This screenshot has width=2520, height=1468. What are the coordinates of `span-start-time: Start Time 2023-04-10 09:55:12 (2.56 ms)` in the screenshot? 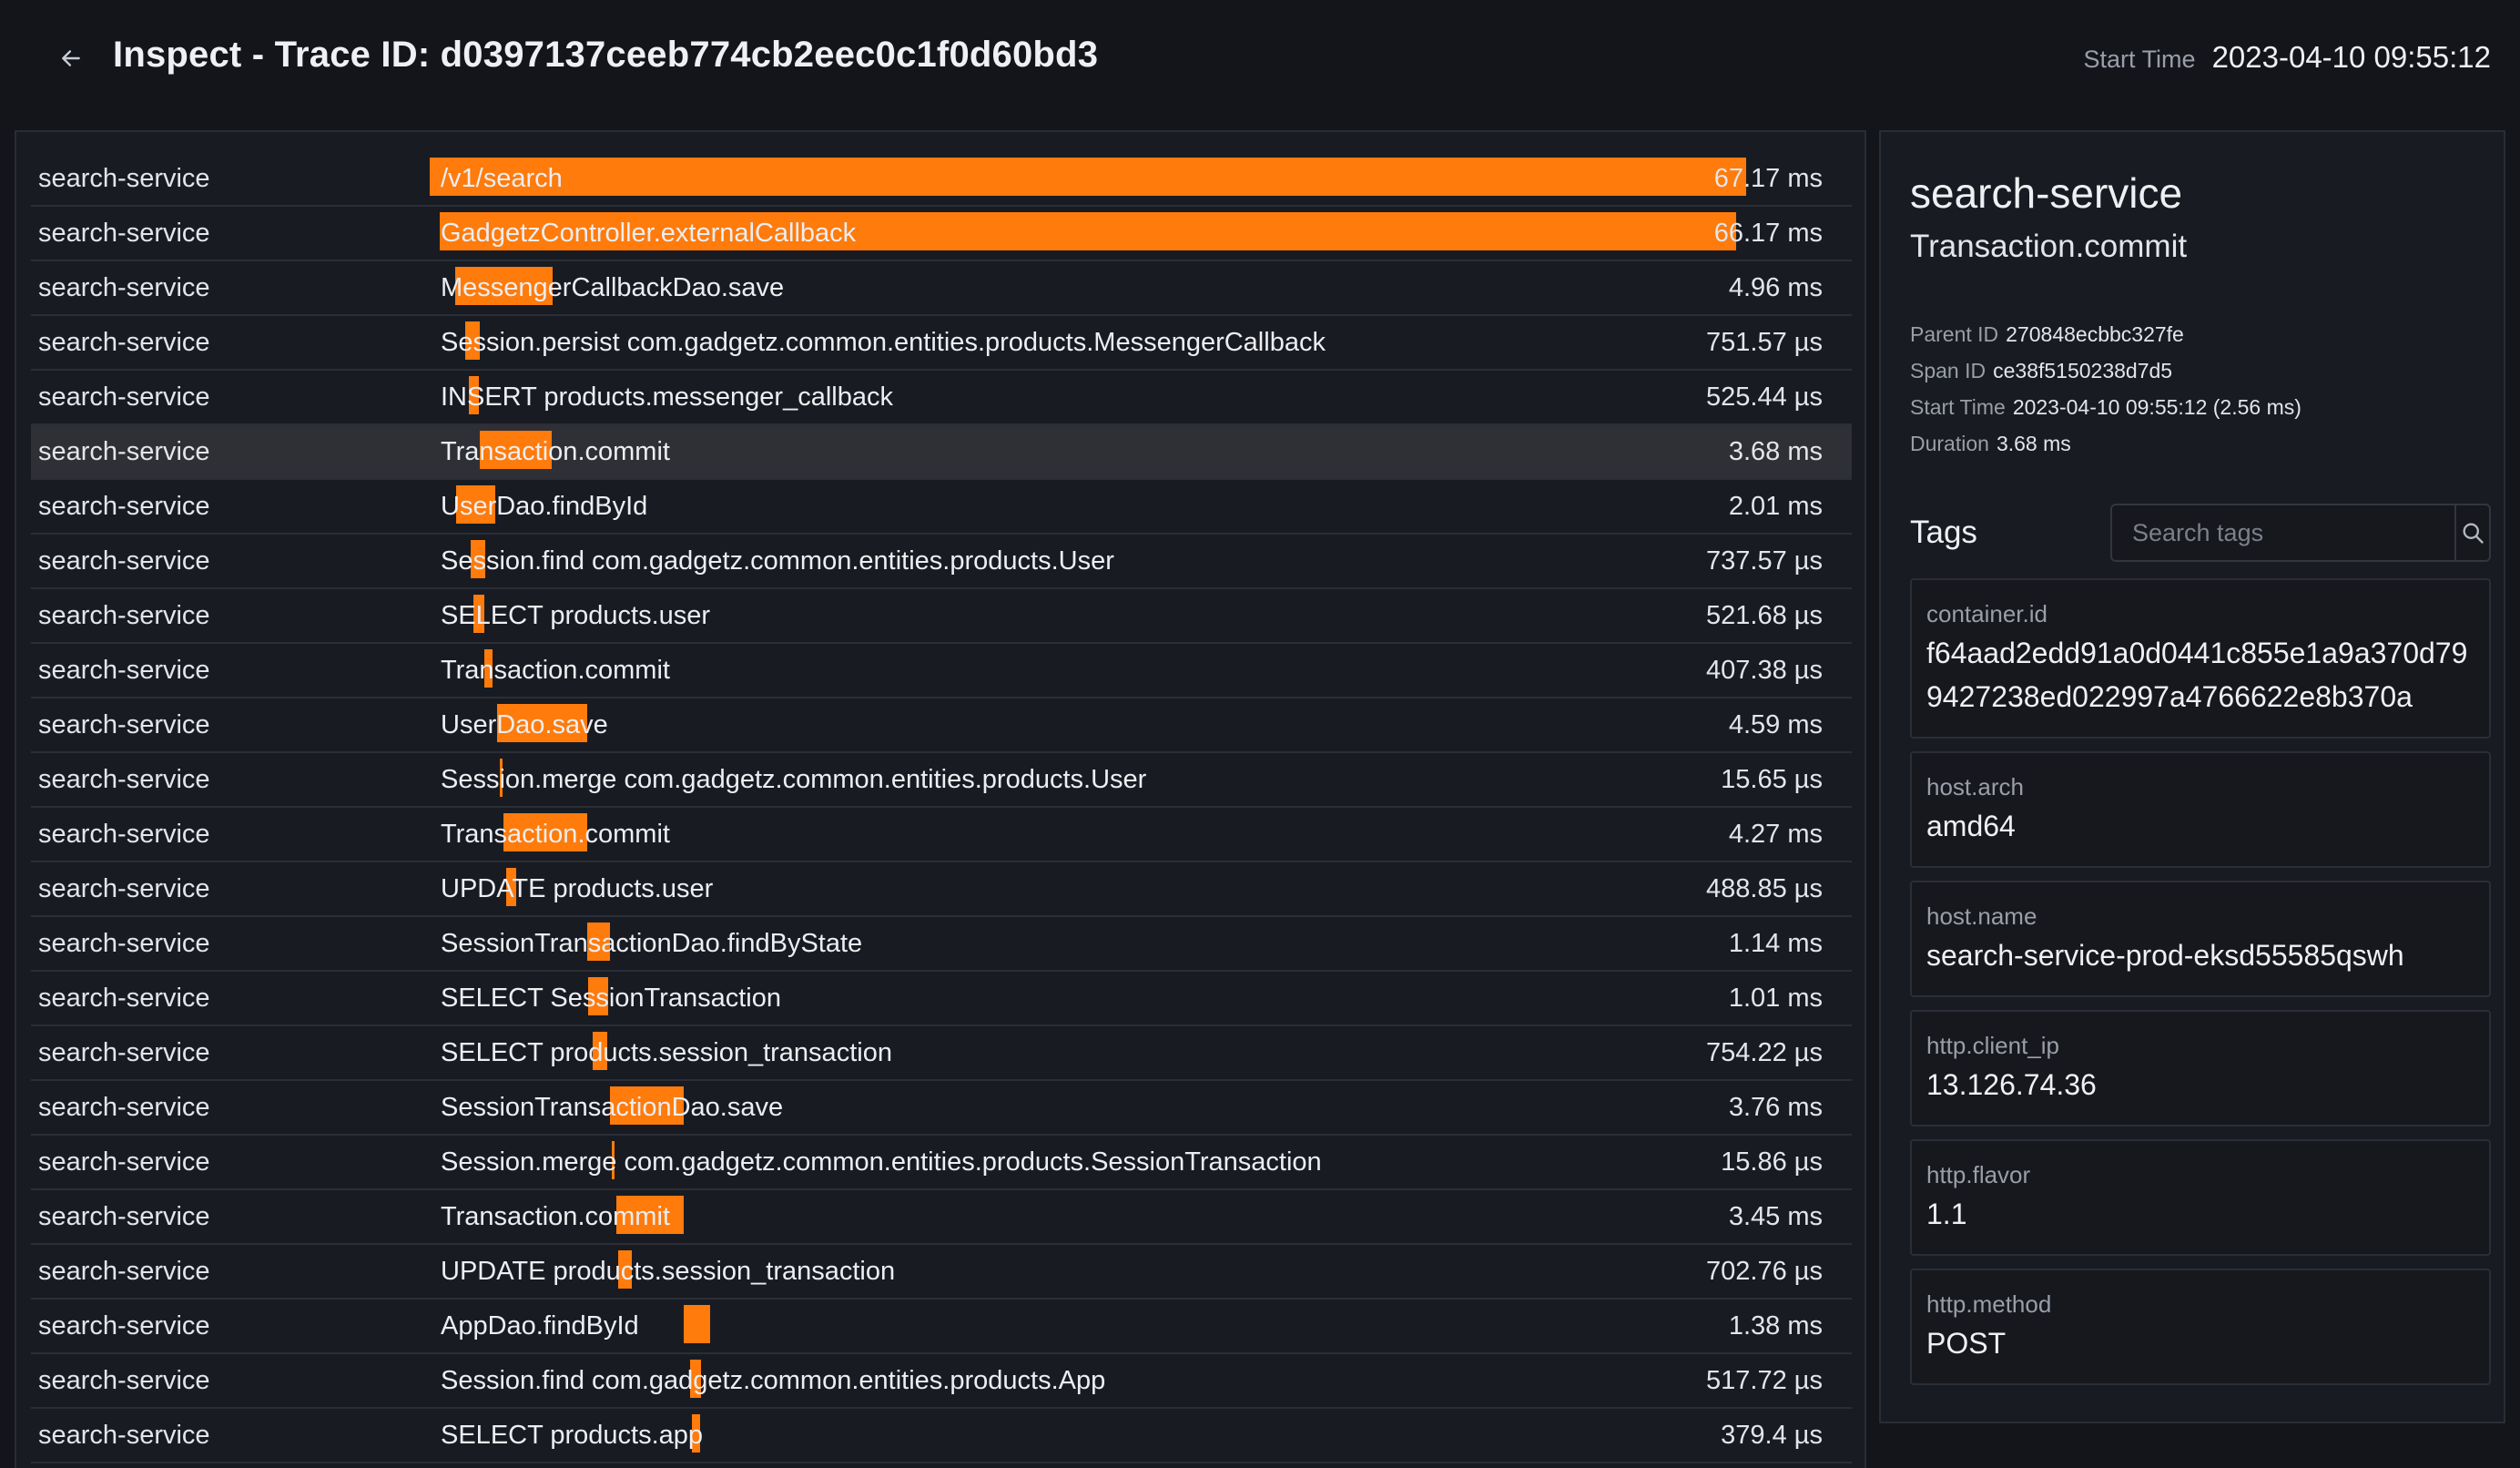 It's located at (2106, 407).